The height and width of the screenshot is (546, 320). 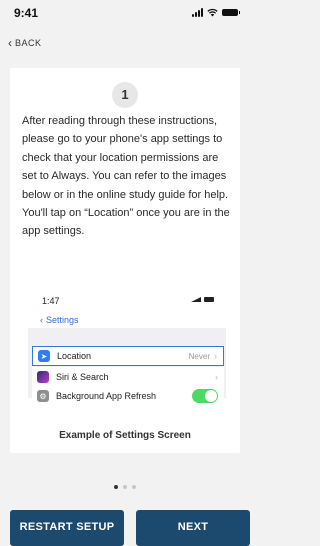 What do you see at coordinates (26, 13) in the screenshot?
I see `status-time: 9:41` at bounding box center [26, 13].